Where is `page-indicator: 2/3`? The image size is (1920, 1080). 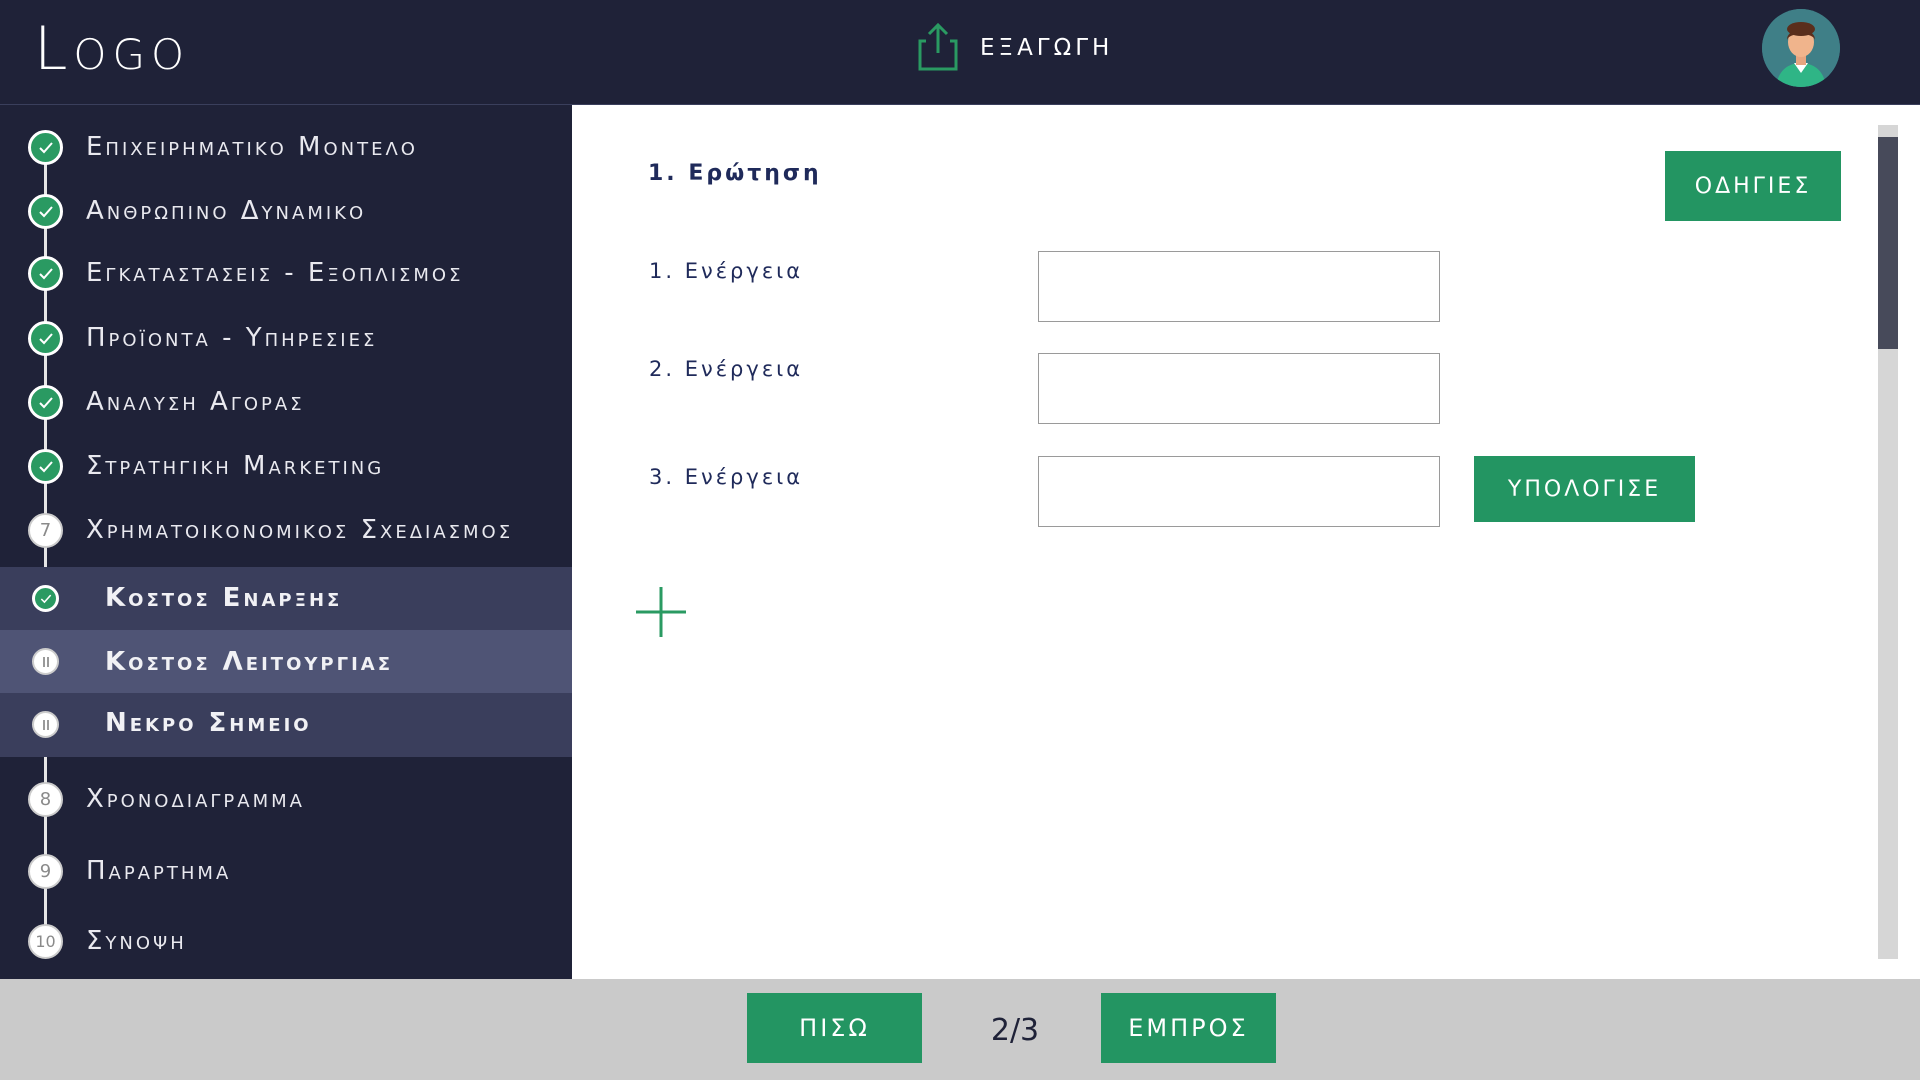 page-indicator: 2/3 is located at coordinates (1015, 1030).